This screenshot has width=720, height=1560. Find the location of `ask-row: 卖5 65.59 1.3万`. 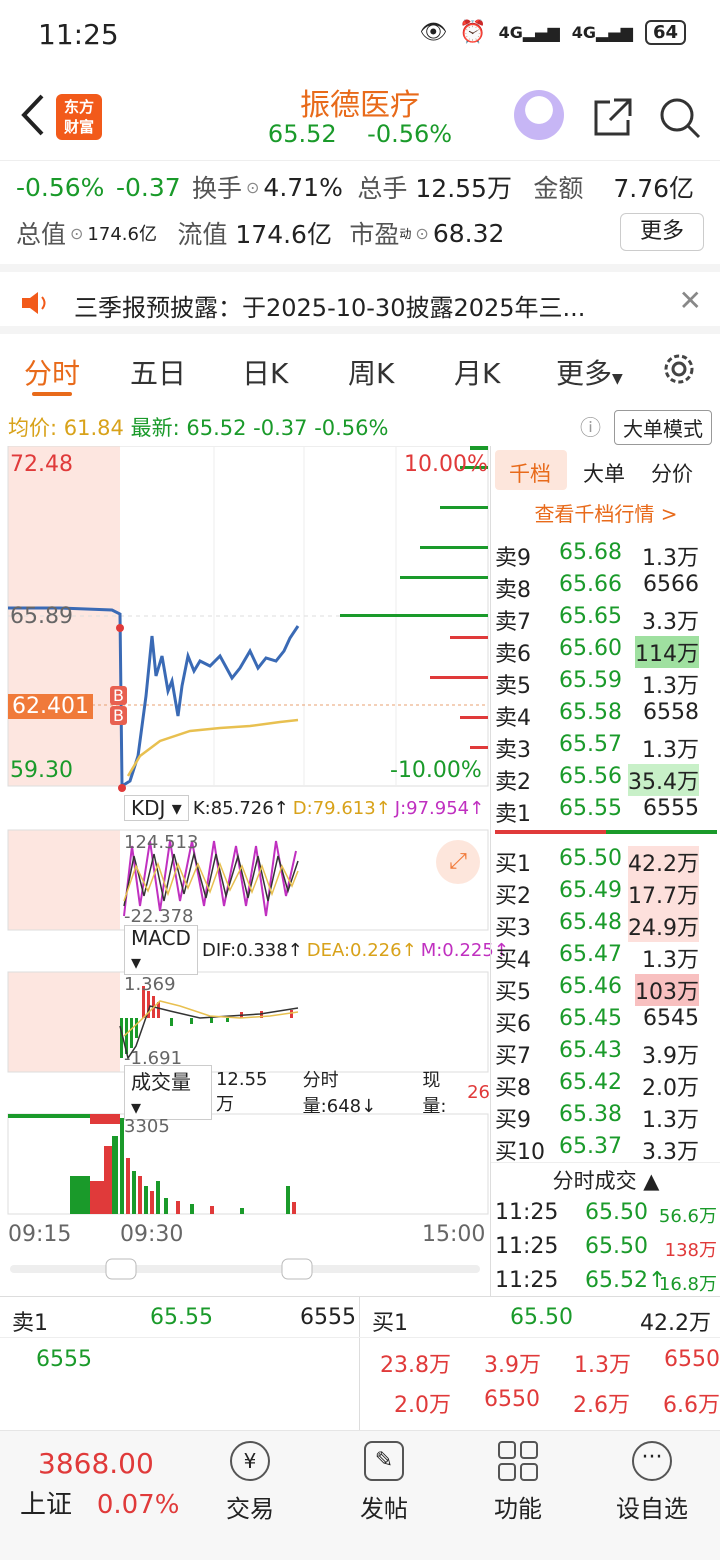

ask-row: 卖5 65.59 1.3万 is located at coordinates (606, 682).